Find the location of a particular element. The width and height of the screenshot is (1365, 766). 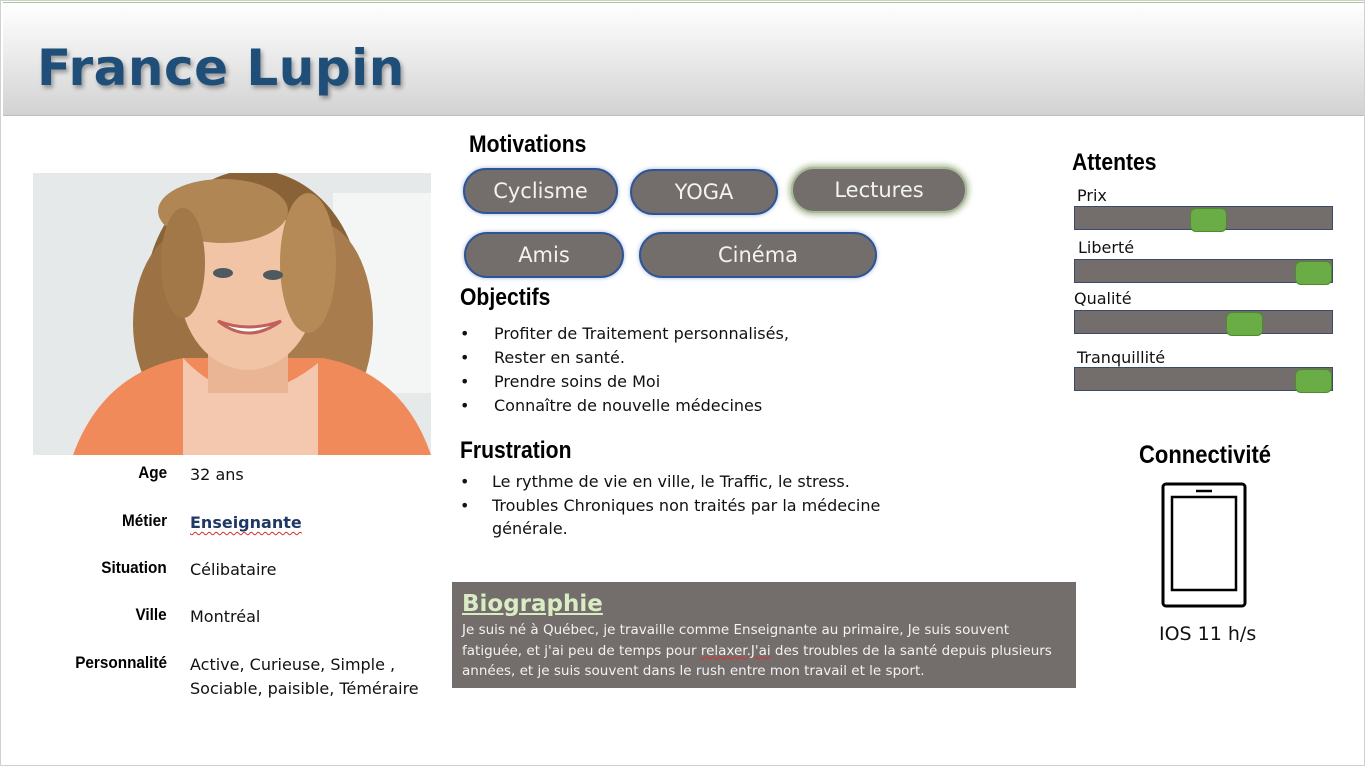

ville-value: Montréal is located at coordinates (225, 616).